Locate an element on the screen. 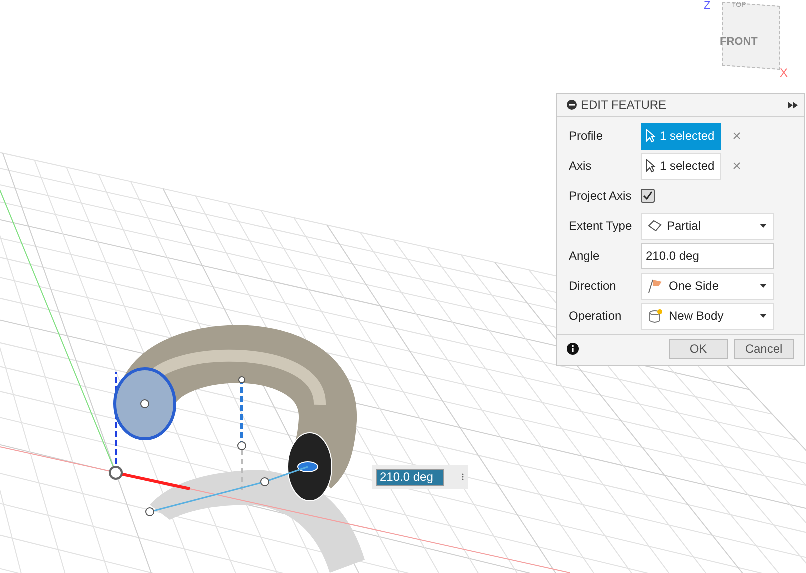 This screenshot has width=806, height=573. field-label: Extent Type is located at coordinates (601, 226).